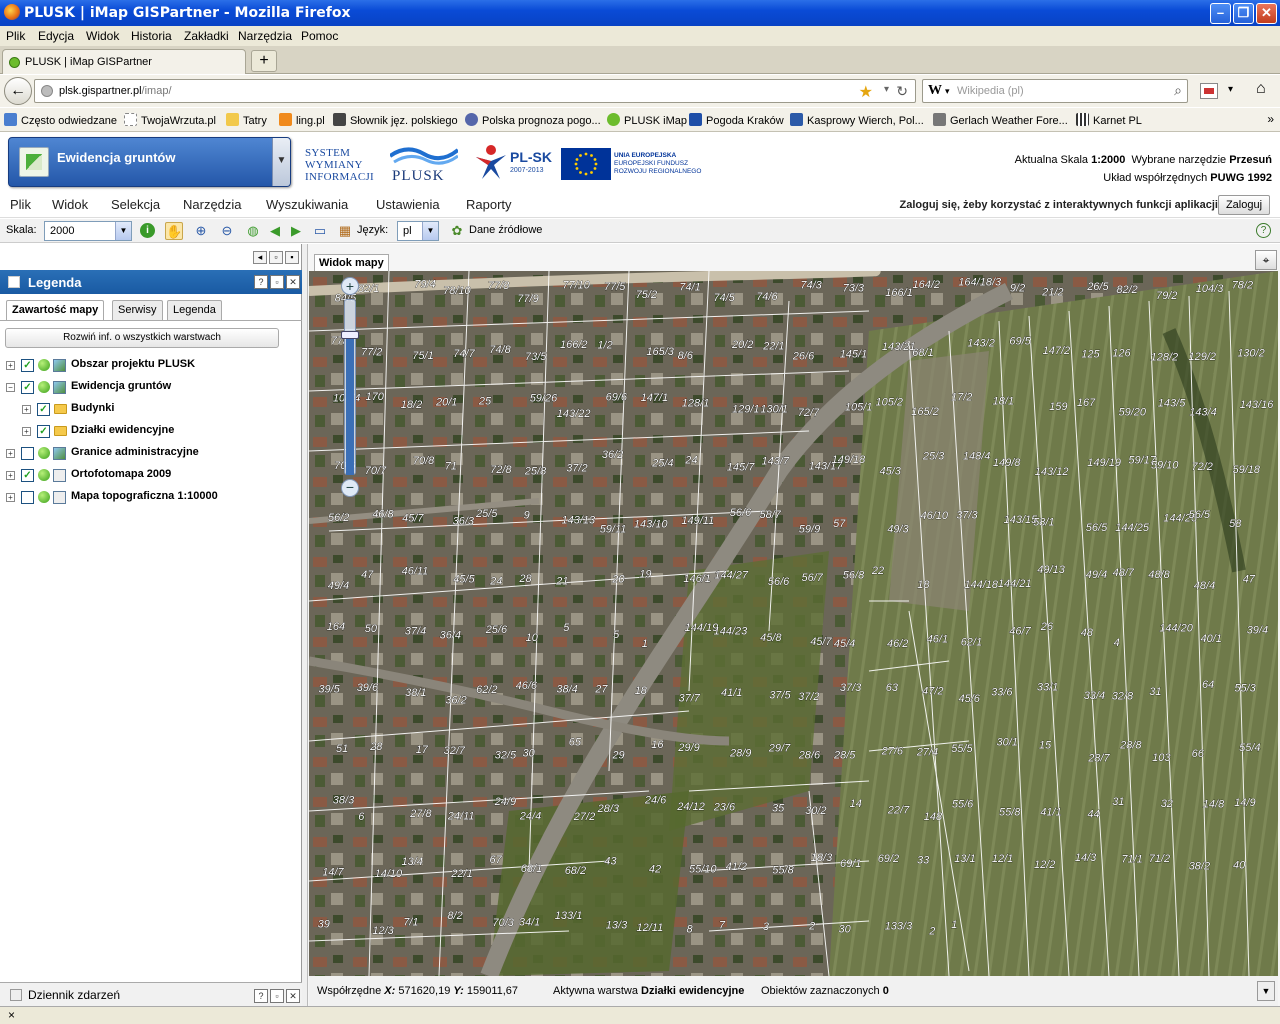 The width and height of the screenshot is (1280, 1024). Describe the element at coordinates (261, 996) in the screenshot. I see `help-icon: ?` at that location.